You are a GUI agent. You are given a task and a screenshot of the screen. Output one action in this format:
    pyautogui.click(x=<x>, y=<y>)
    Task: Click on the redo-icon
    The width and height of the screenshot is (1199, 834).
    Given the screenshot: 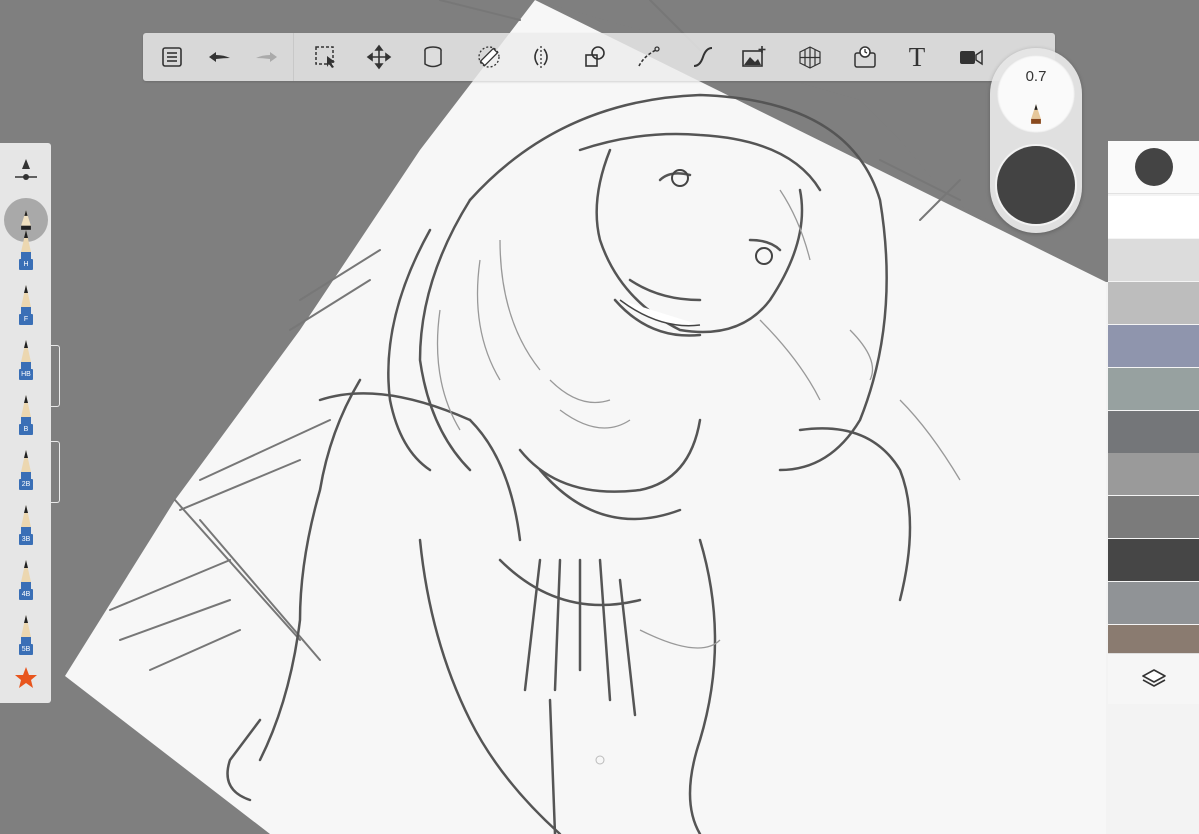 What is the action you would take?
    pyautogui.click(x=266, y=57)
    